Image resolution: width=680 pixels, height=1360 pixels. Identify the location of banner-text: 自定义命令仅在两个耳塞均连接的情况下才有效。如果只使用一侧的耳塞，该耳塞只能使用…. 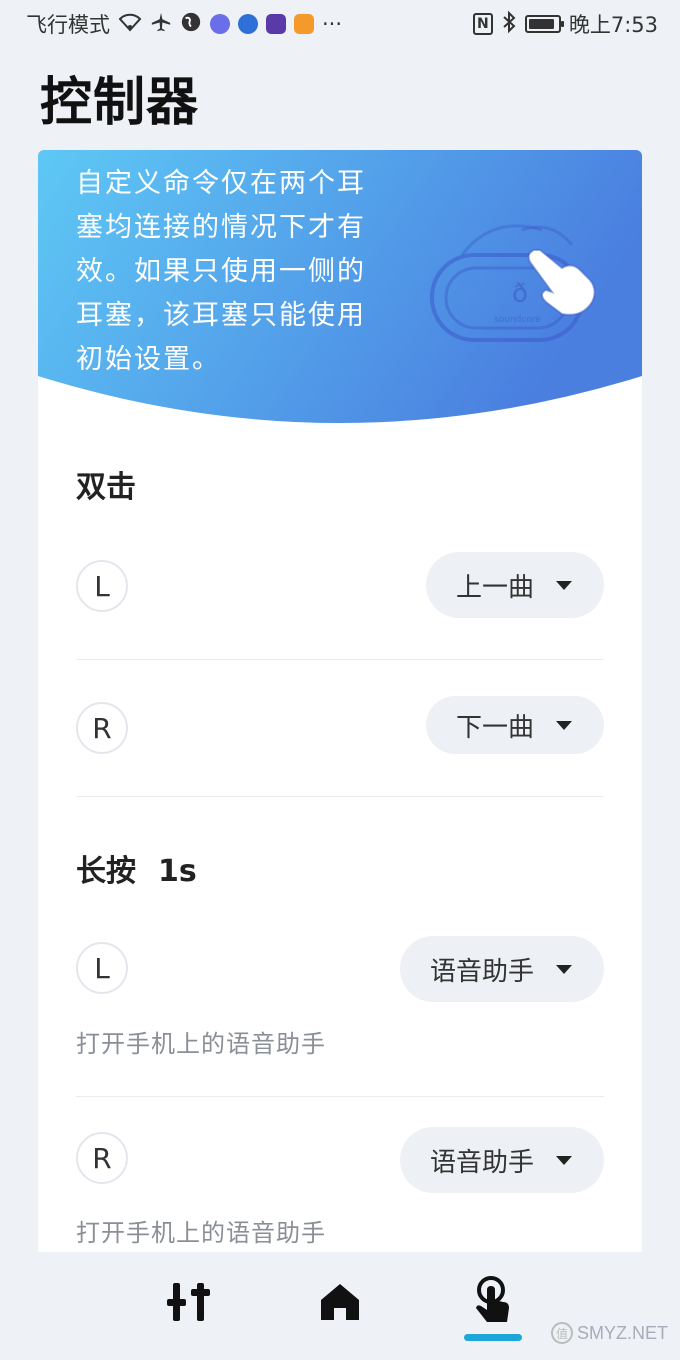
(221, 271).